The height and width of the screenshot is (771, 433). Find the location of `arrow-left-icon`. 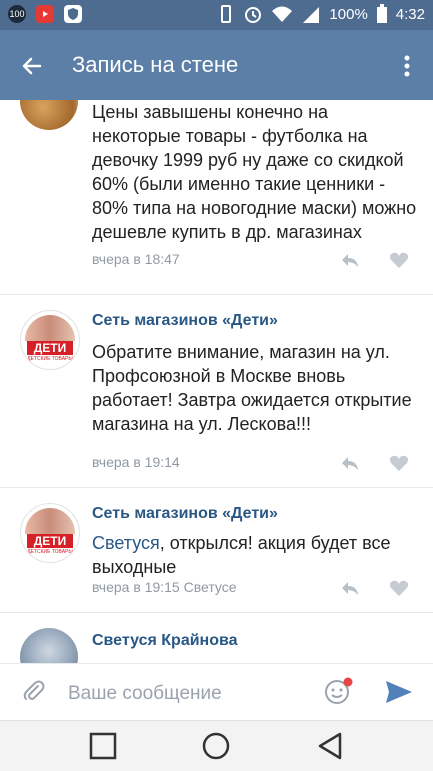

arrow-left-icon is located at coordinates (32, 66).